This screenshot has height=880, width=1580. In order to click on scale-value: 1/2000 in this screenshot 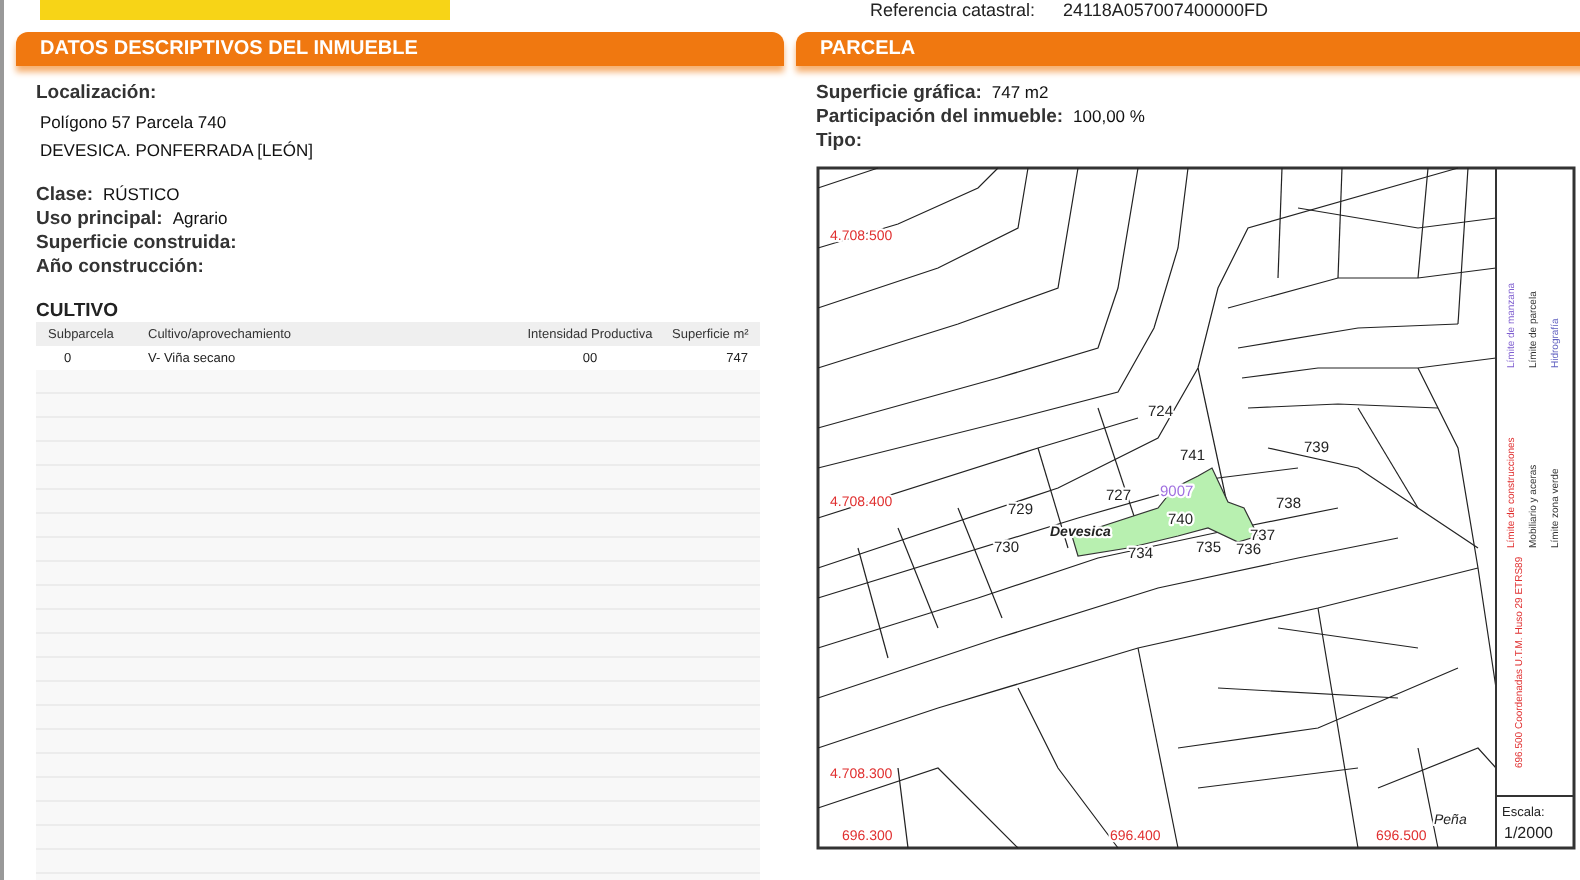, I will do `click(1528, 833)`.